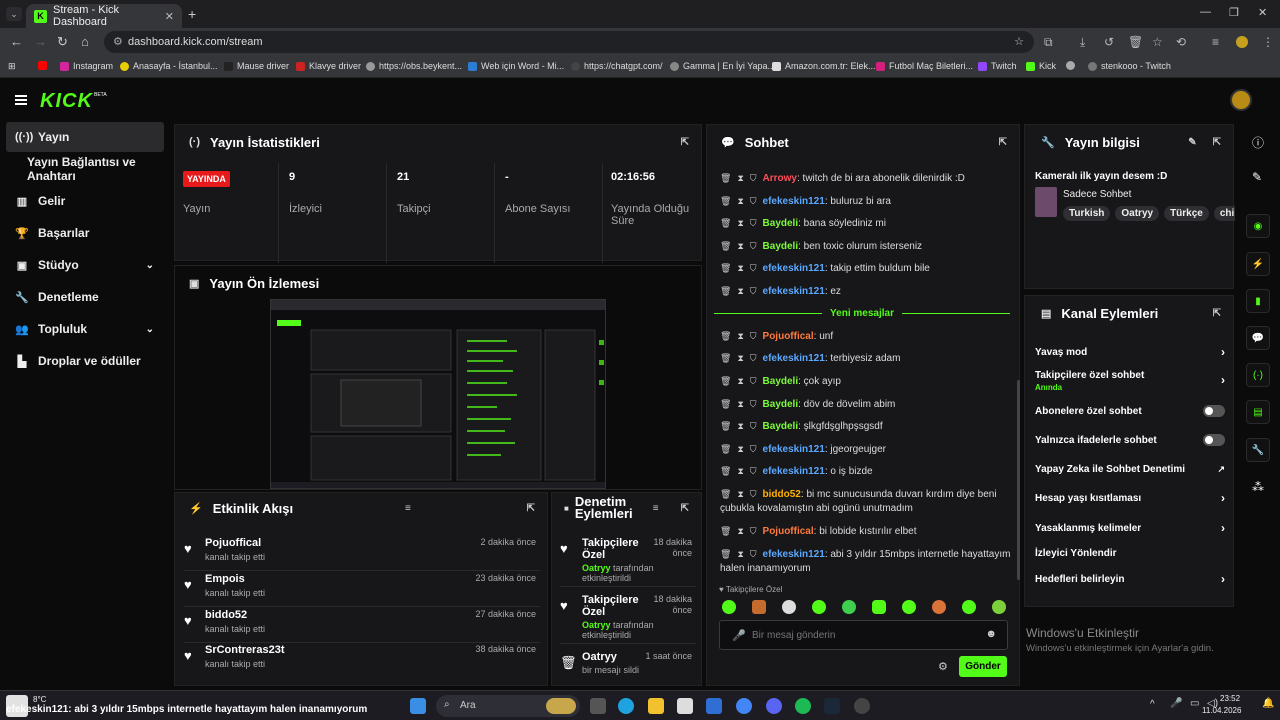 The width and height of the screenshot is (1280, 720). I want to click on bookmark-star-icon: ☆, so click(1019, 42).